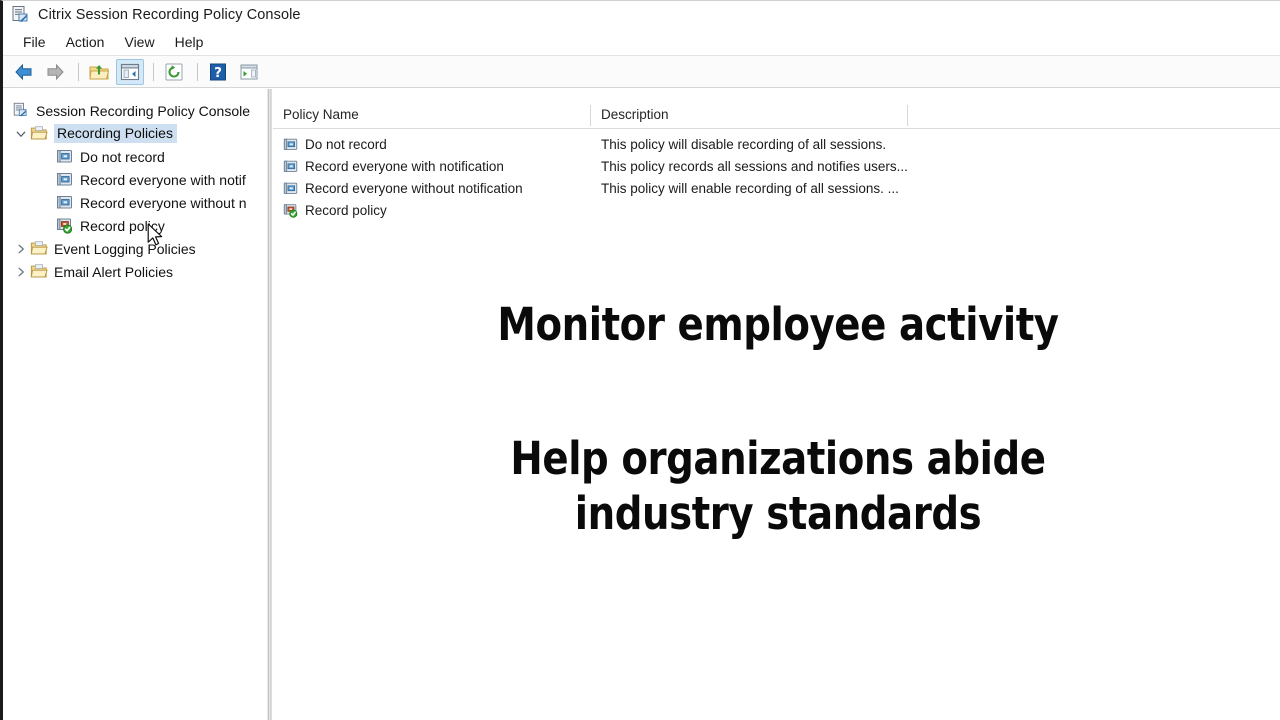 This screenshot has height=720, width=1280. I want to click on up-one-level-icon, so click(99, 72).